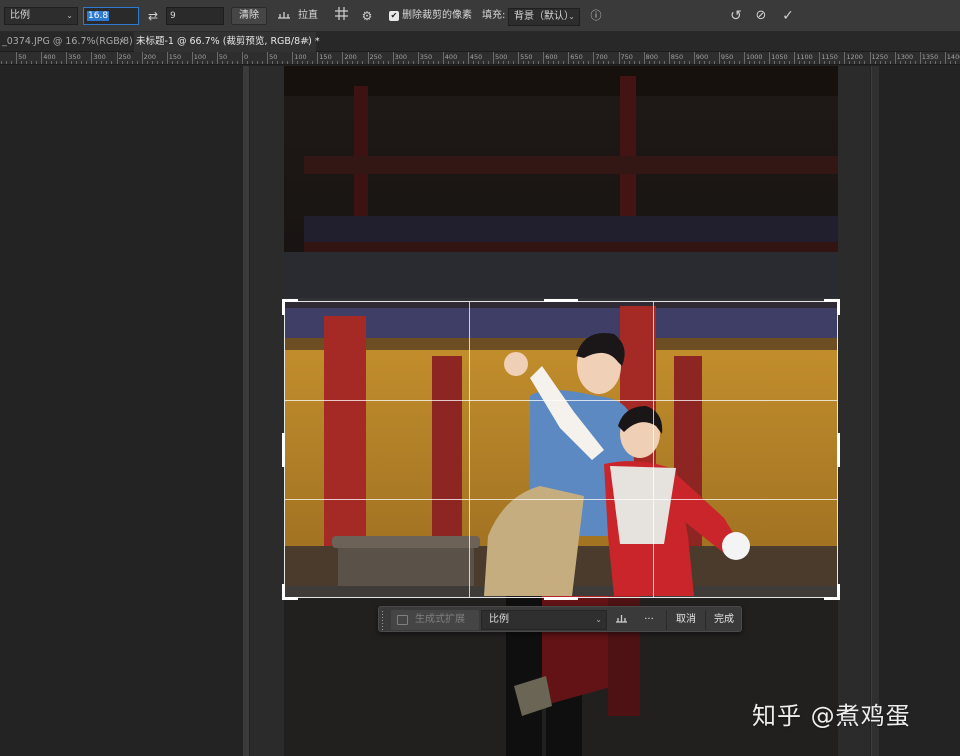 The image size is (960, 756). Describe the element at coordinates (596, 16) in the screenshot. I see `info-icon: ⓘ` at that location.